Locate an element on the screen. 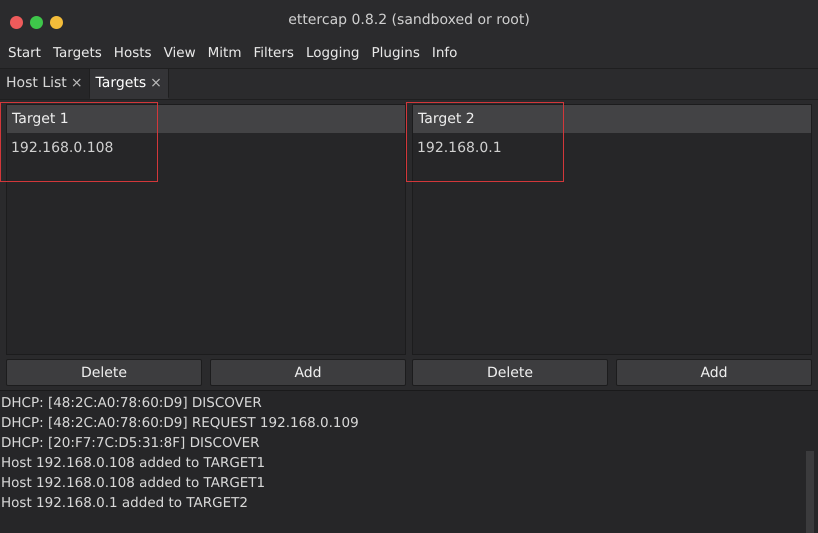 The width and height of the screenshot is (818, 533). menu-item: Mitm is located at coordinates (225, 53).